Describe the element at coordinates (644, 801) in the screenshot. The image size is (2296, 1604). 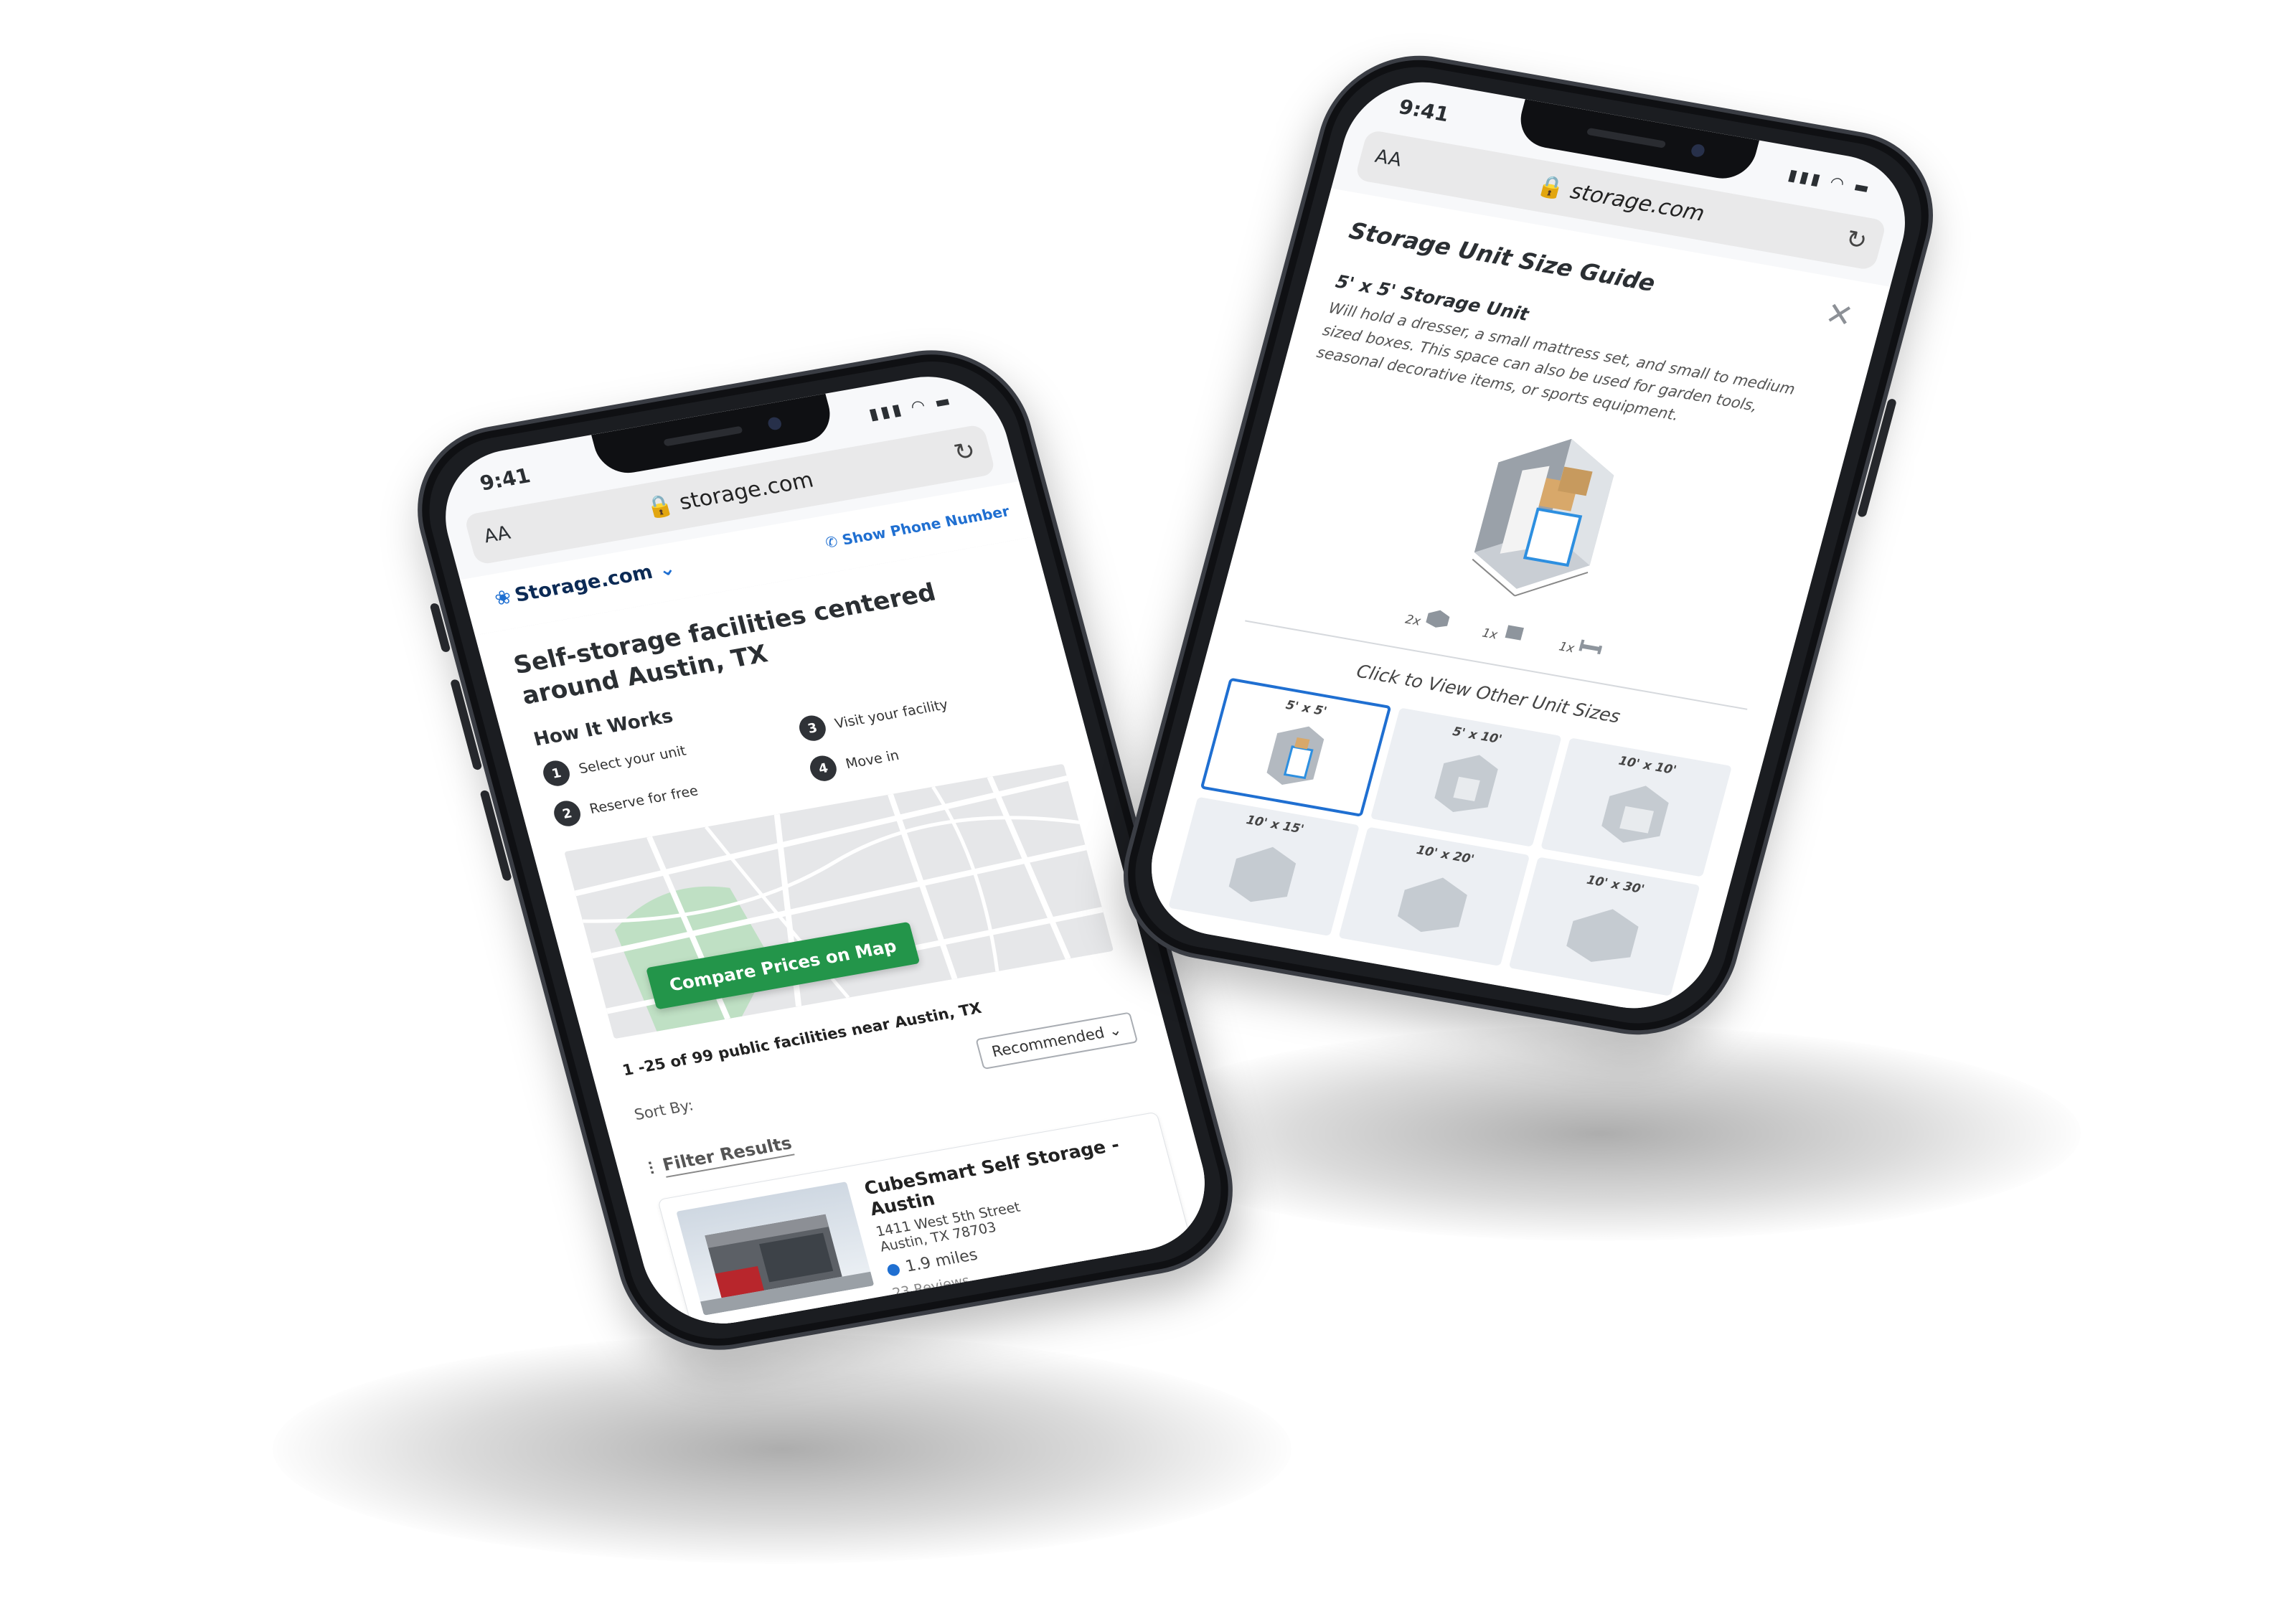
I see `step-label: Reserve for free` at that location.